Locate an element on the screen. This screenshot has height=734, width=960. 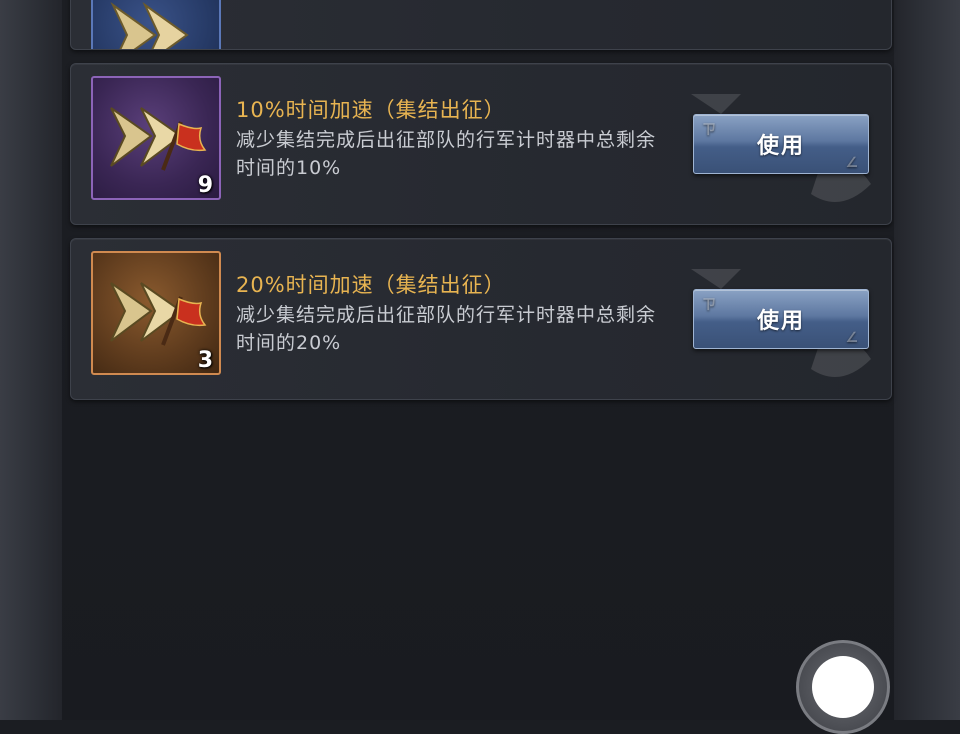
item-icon-box: 3 is located at coordinates (156, 313).